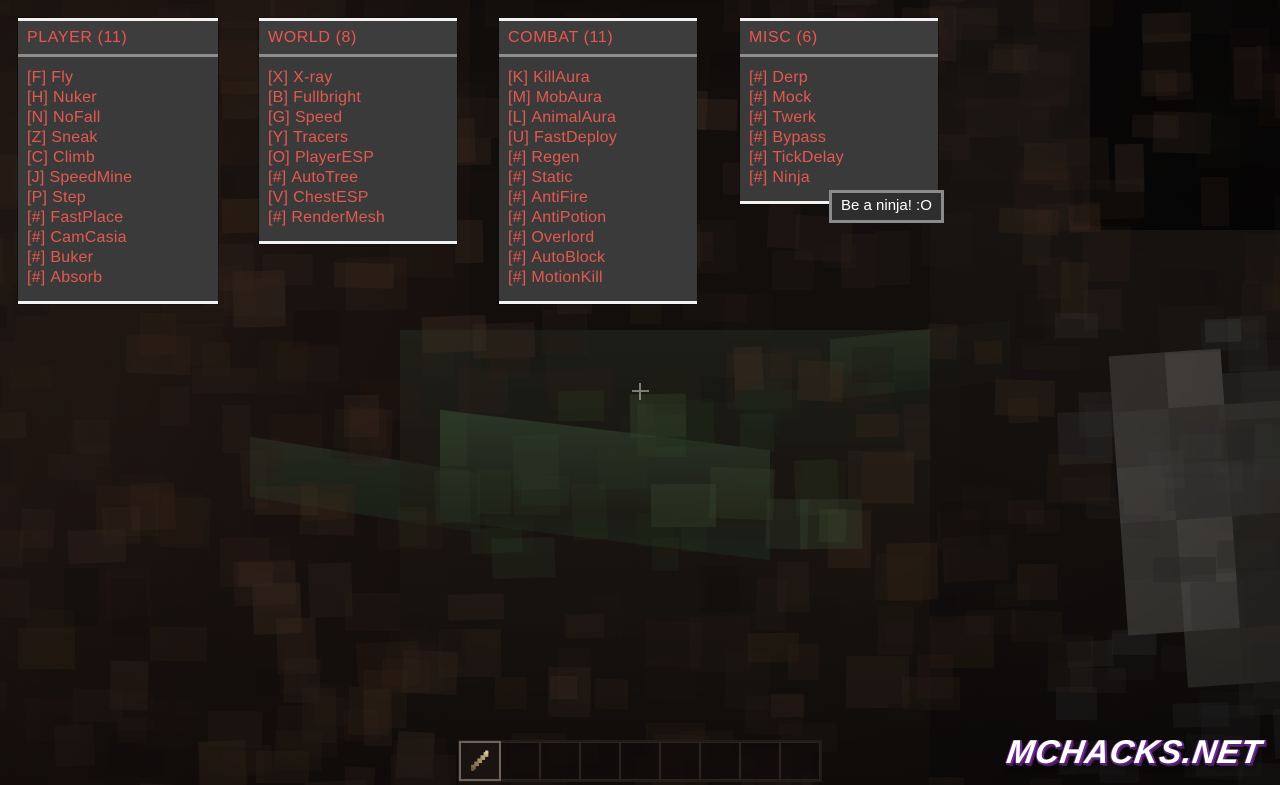 The width and height of the screenshot is (1280, 785). I want to click on mod-row: [#] Absorb, so click(122, 278).